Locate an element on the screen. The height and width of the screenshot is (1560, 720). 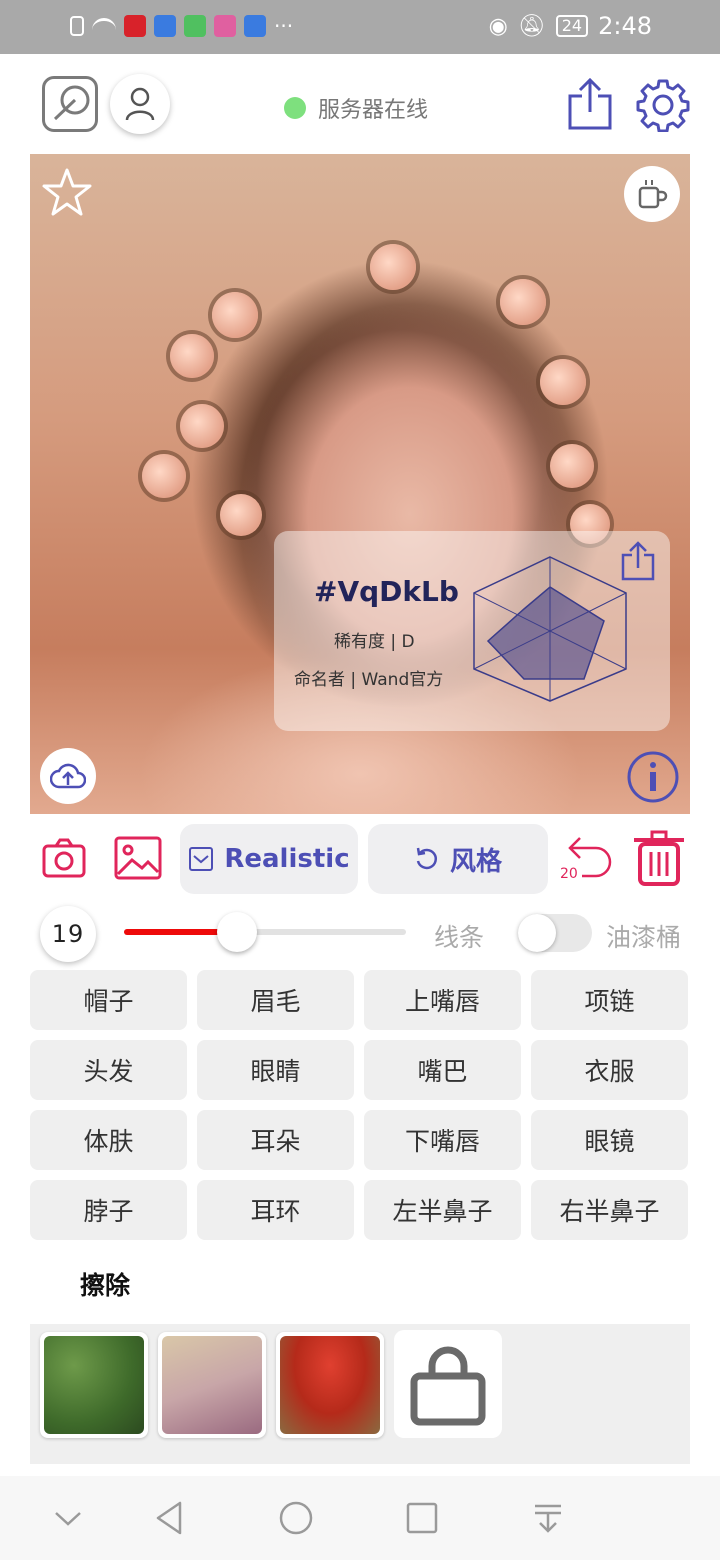
style-button: 风格 is located at coordinates (458, 859).